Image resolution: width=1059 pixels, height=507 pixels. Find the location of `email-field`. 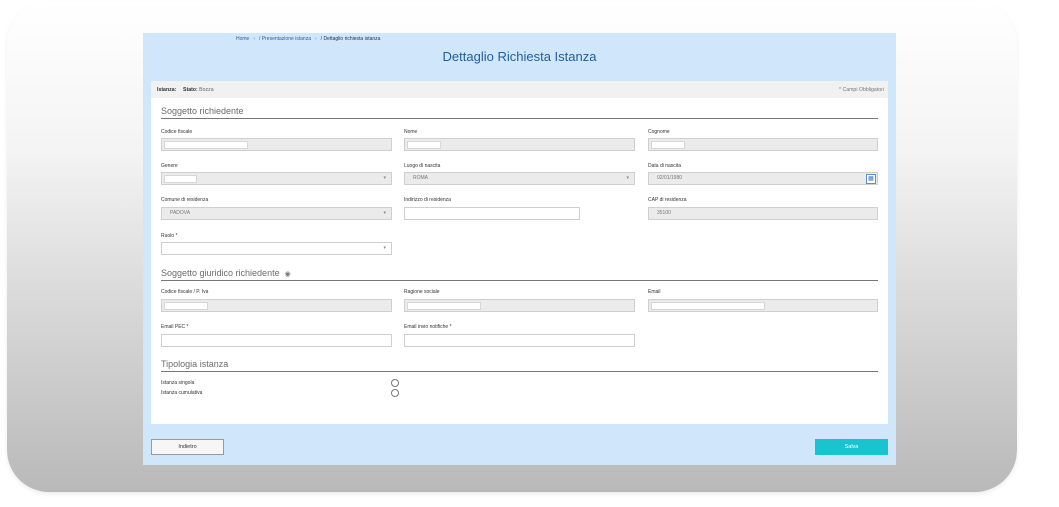

email-field is located at coordinates (763, 305).